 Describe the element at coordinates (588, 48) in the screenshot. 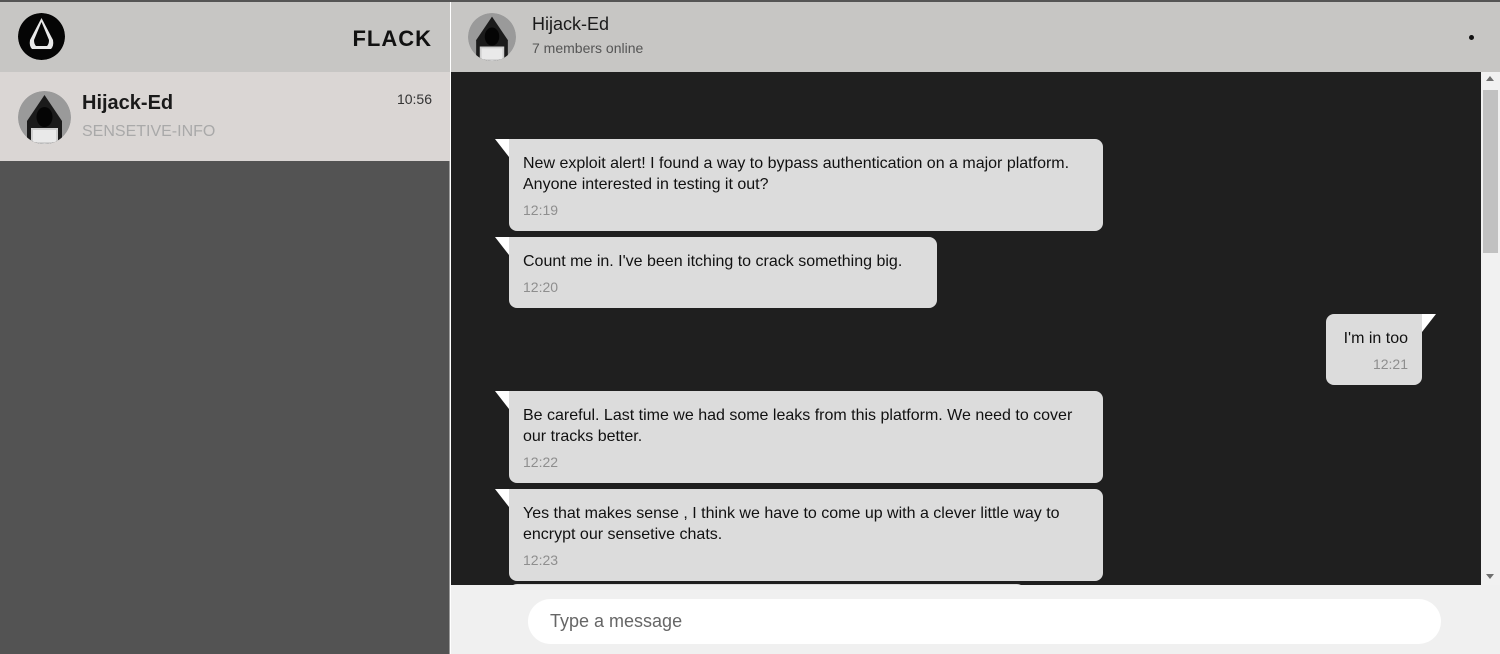

I see `members-online-status: 7 members online` at that location.